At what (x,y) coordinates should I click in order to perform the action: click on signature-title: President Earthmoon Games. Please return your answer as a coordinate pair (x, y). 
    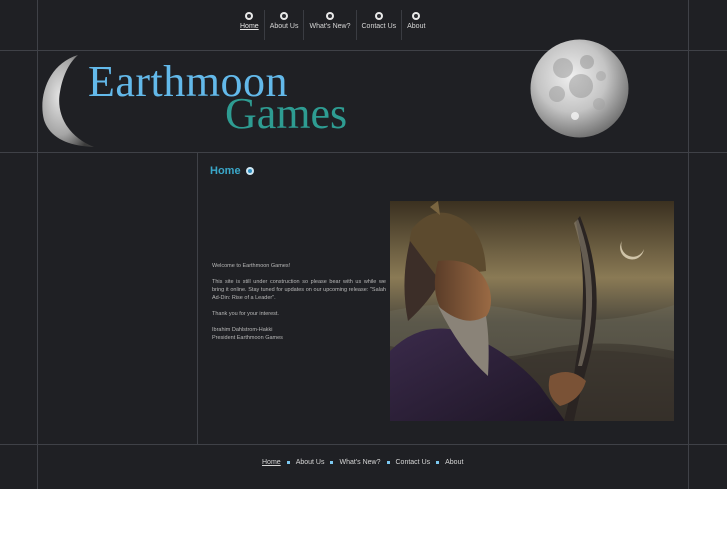
    Looking at the image, I should click on (247, 338).